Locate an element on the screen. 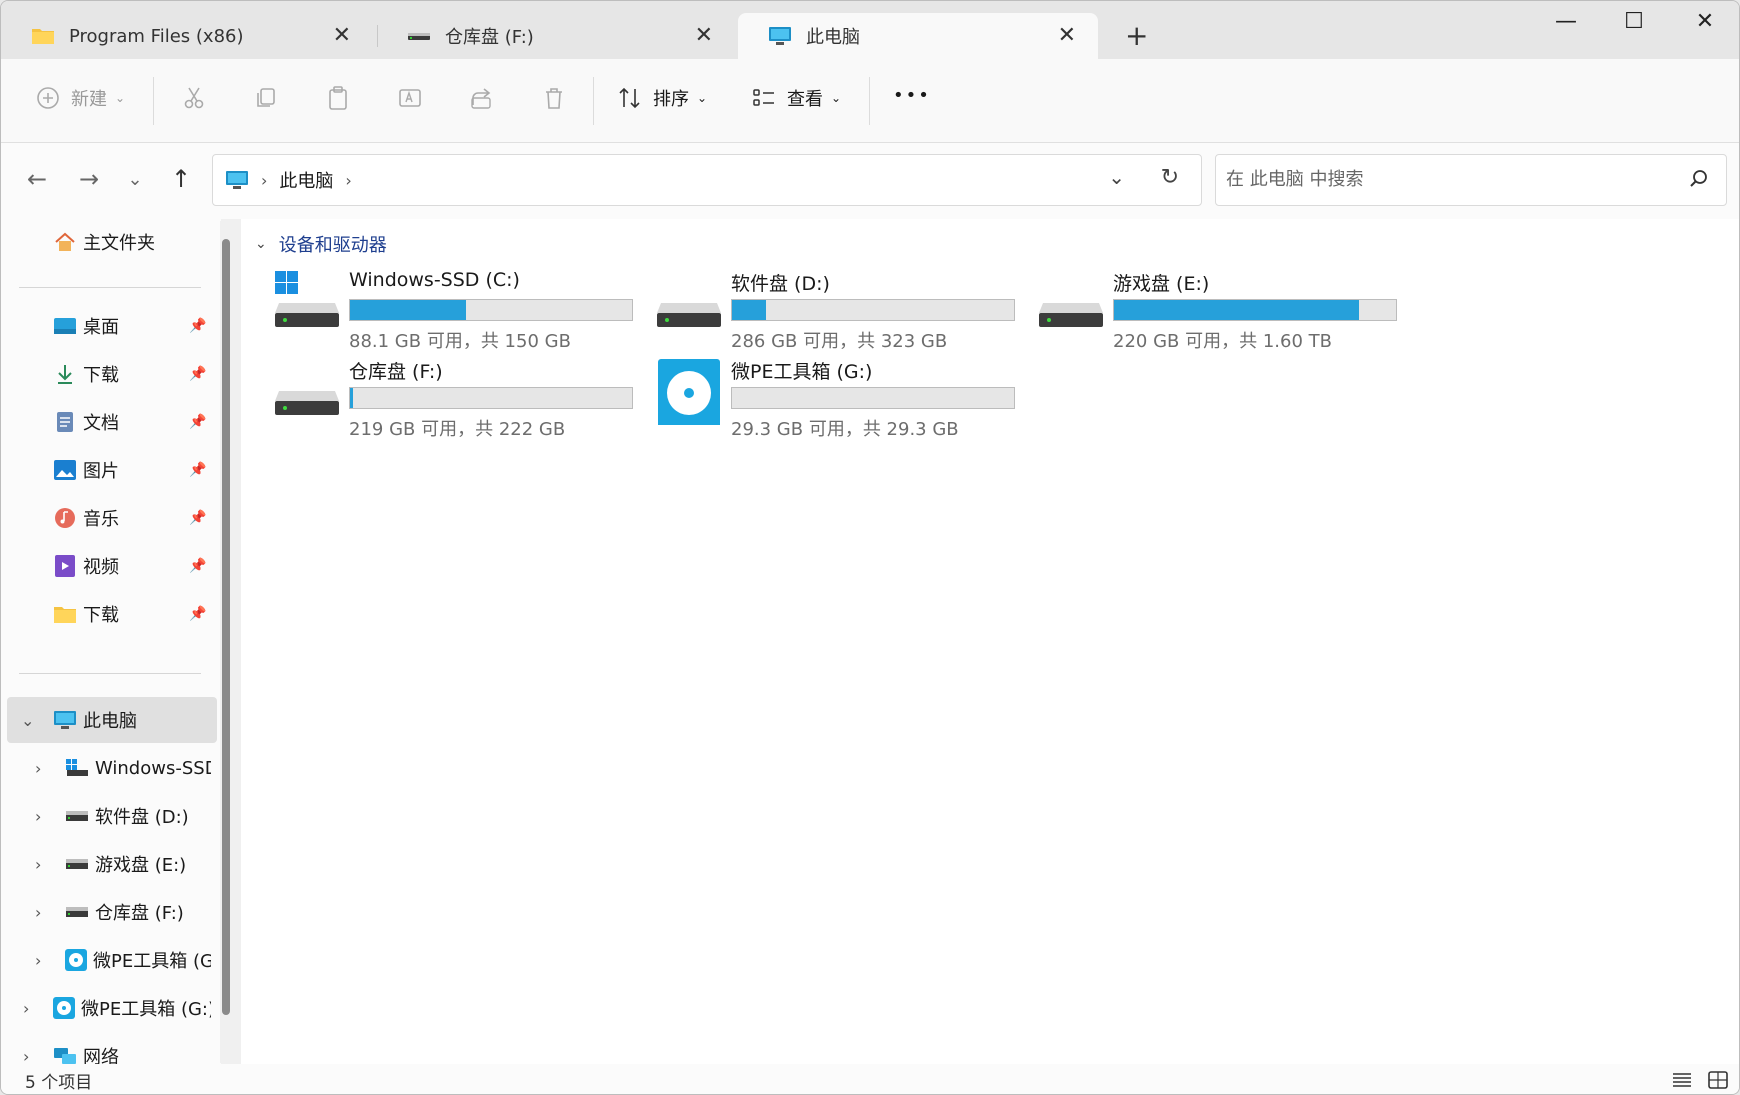  sidebar-item-pictures: 图片 📌 is located at coordinates (106, 470).